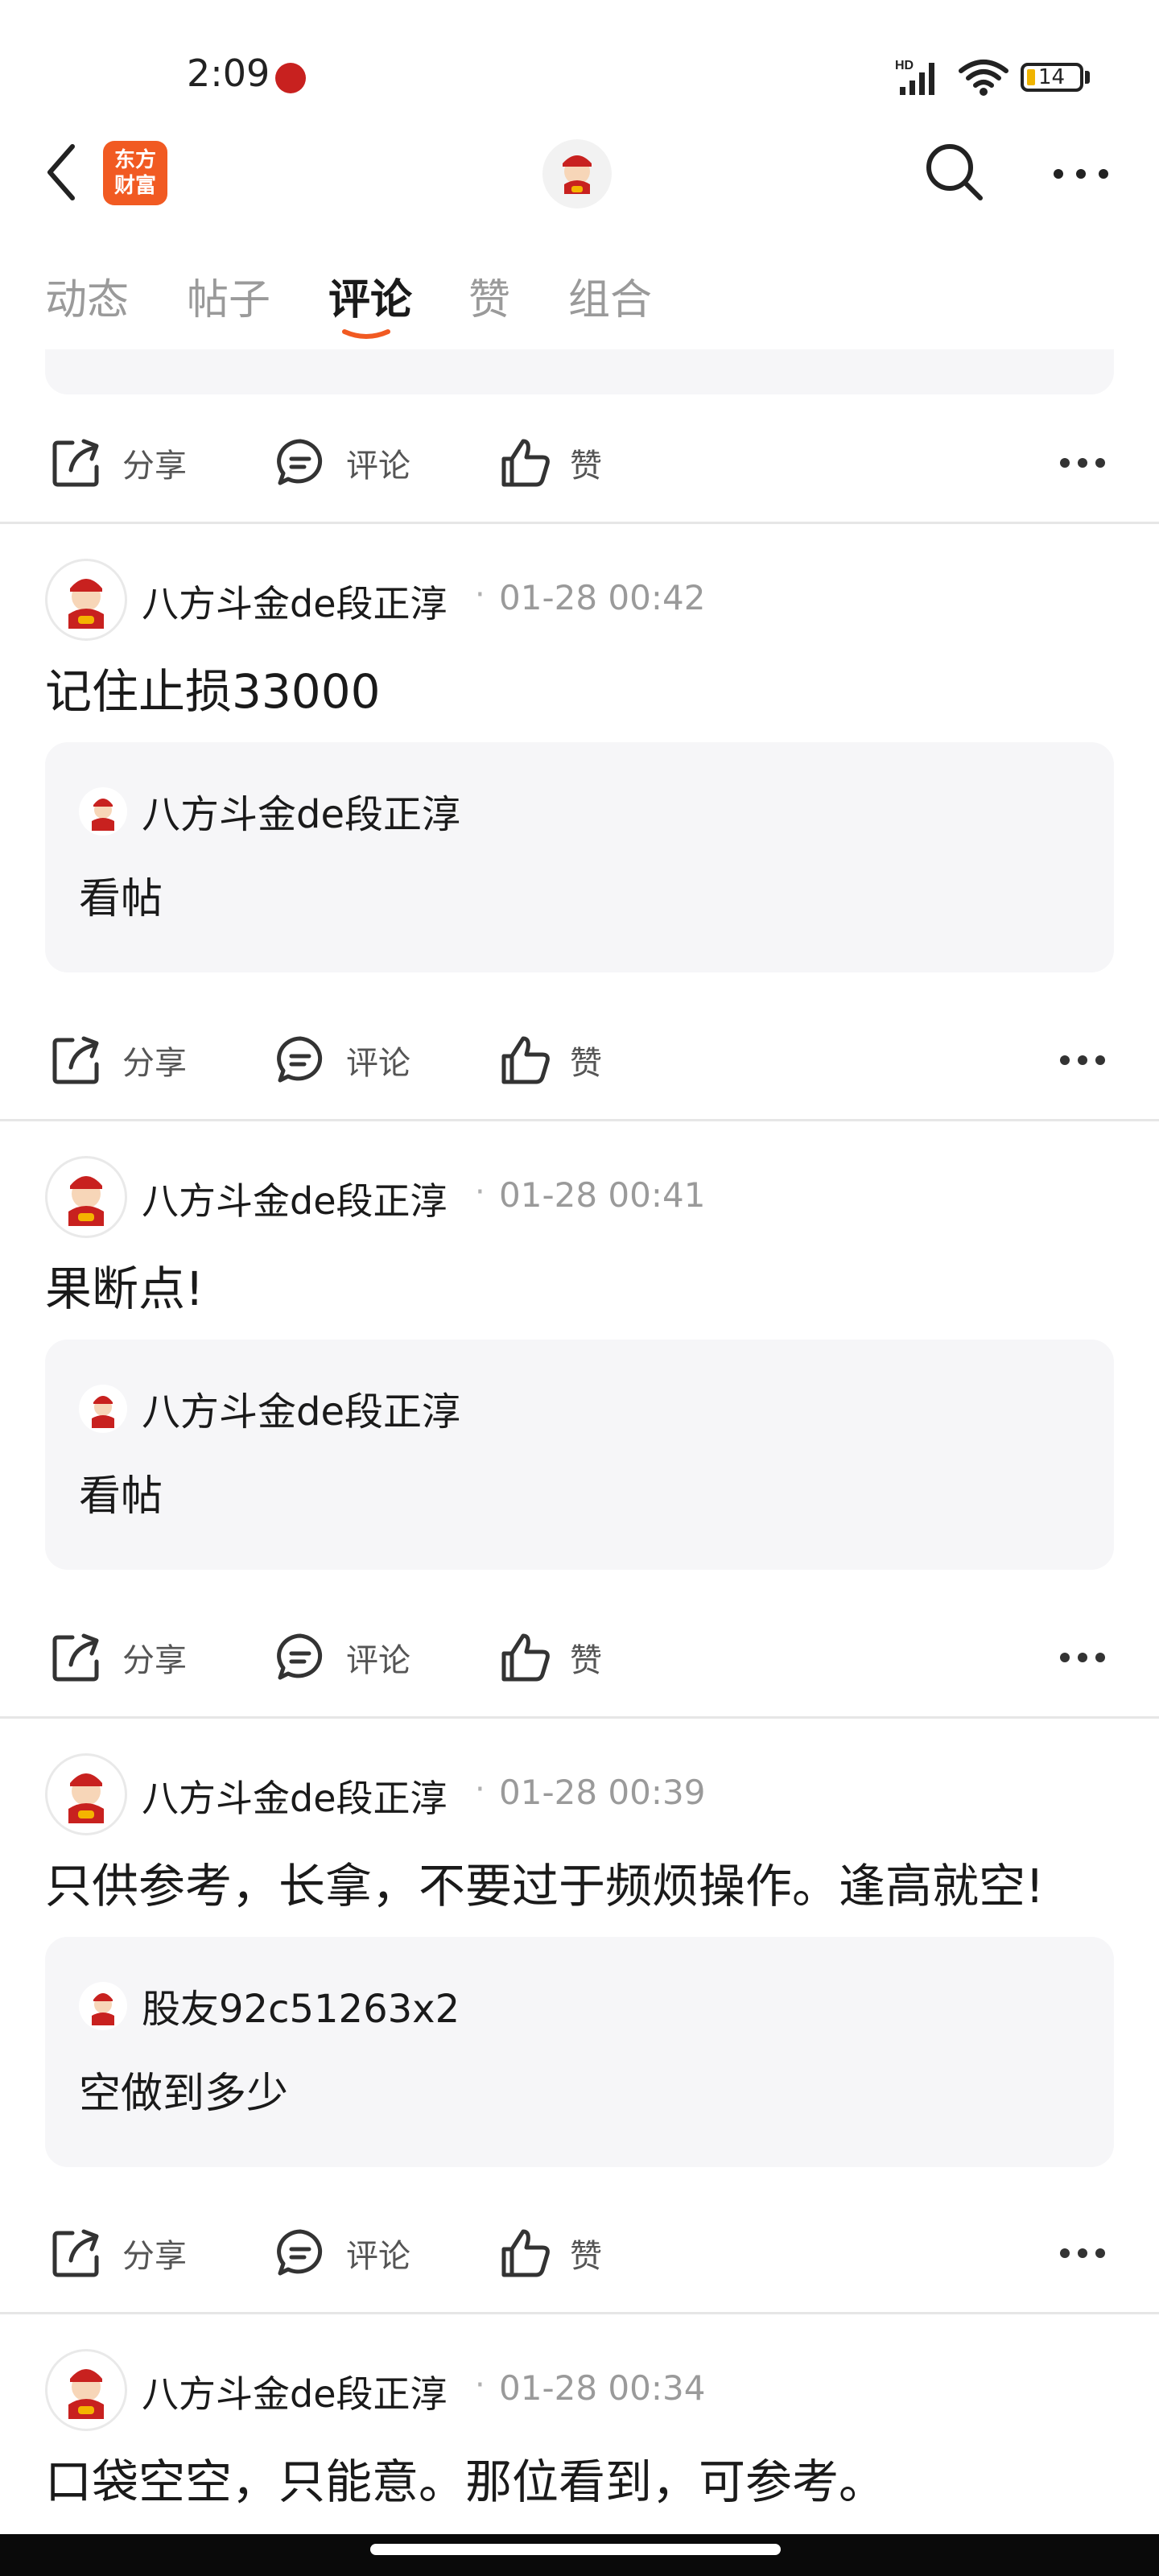 This screenshot has width=1159, height=2576. Describe the element at coordinates (602, 1195) in the screenshot. I see `post-time: 01-28 00:41` at that location.